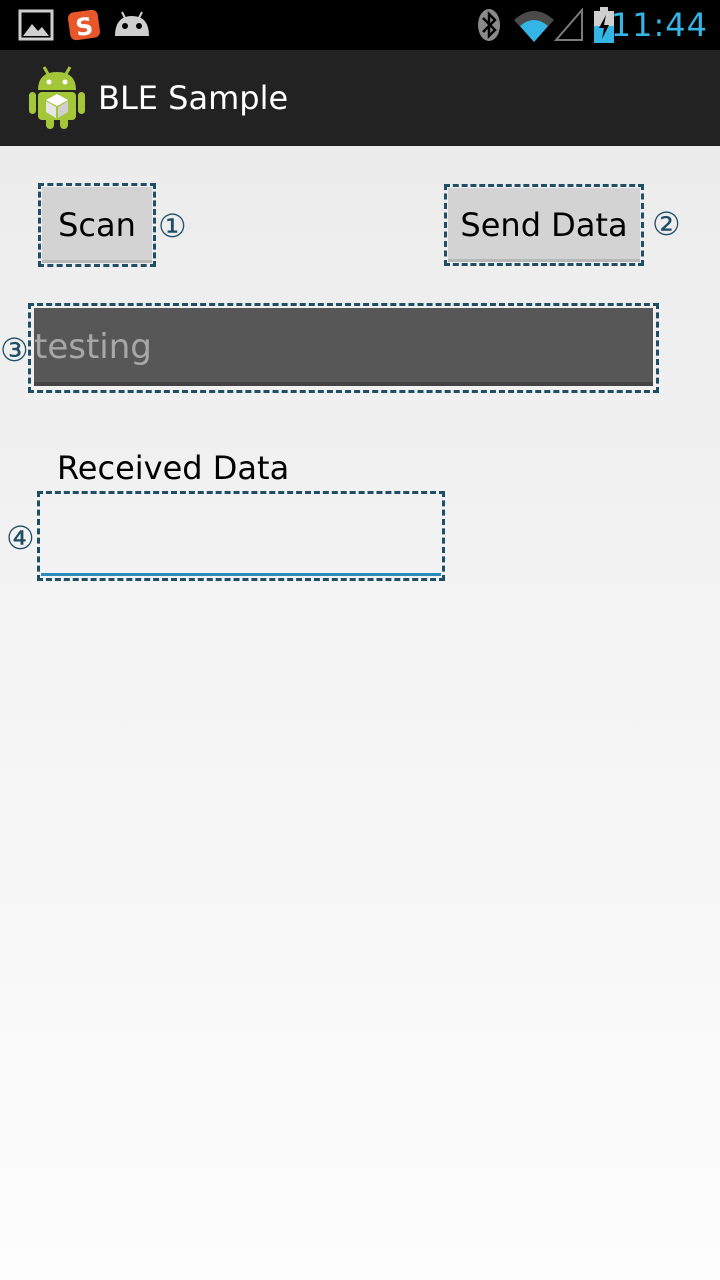 The image size is (720, 1280). What do you see at coordinates (132, 23) in the screenshot?
I see `android-debug-icon` at bounding box center [132, 23].